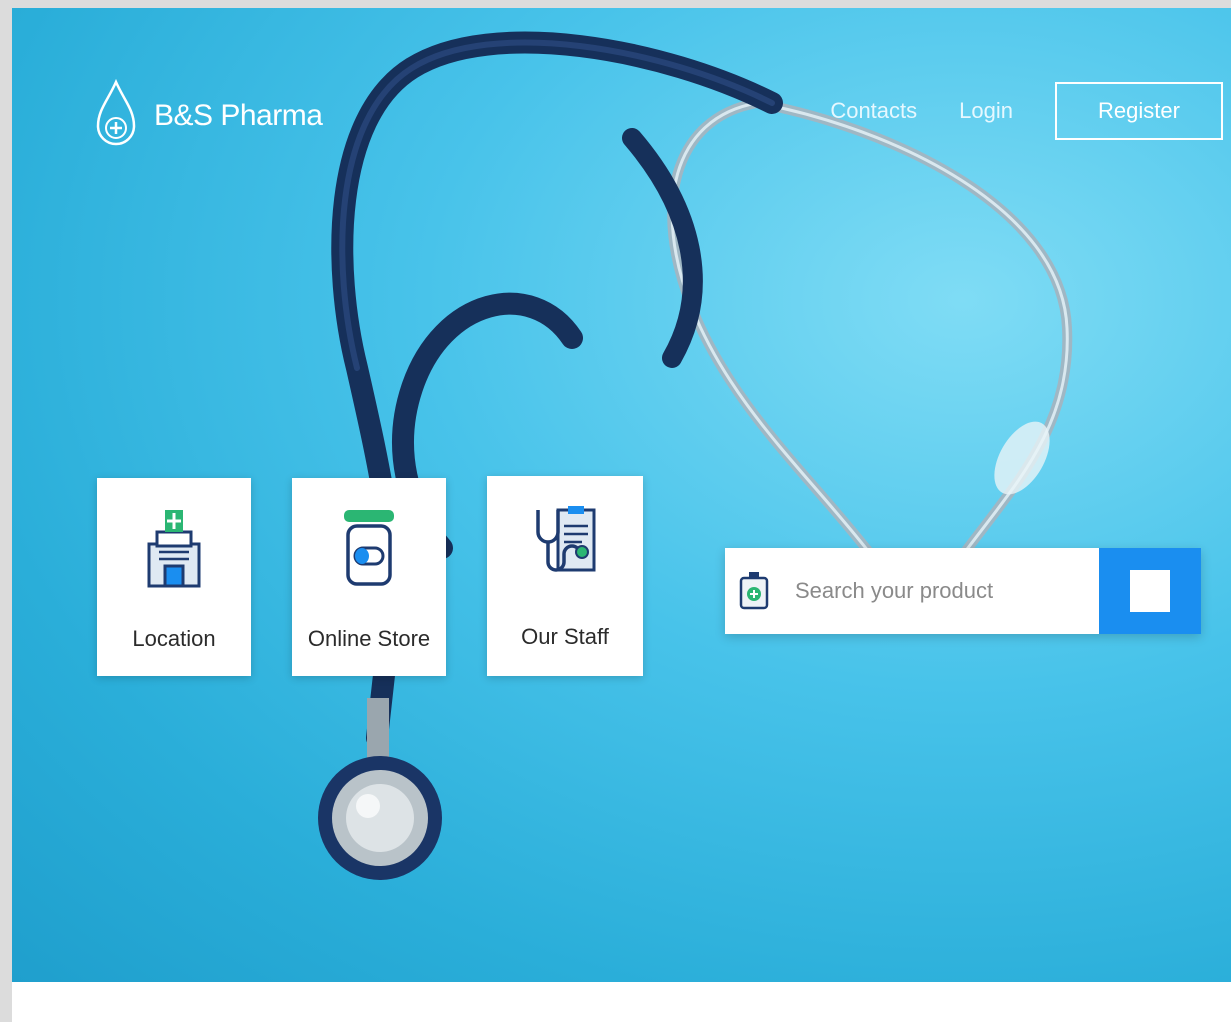 The image size is (1231, 1022). What do you see at coordinates (986, 111) in the screenshot?
I see `login-link: Login` at bounding box center [986, 111].